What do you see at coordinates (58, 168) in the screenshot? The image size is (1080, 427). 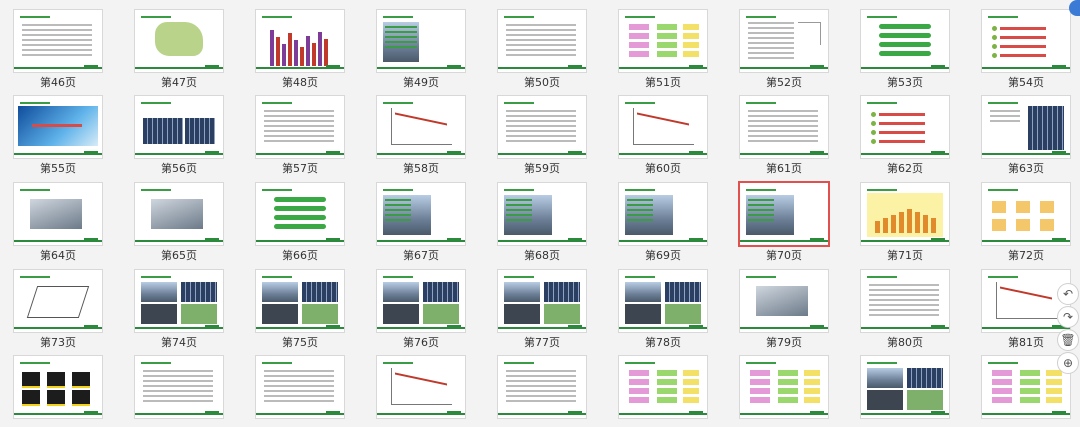 I see `page-number-label: 第55页` at bounding box center [58, 168].